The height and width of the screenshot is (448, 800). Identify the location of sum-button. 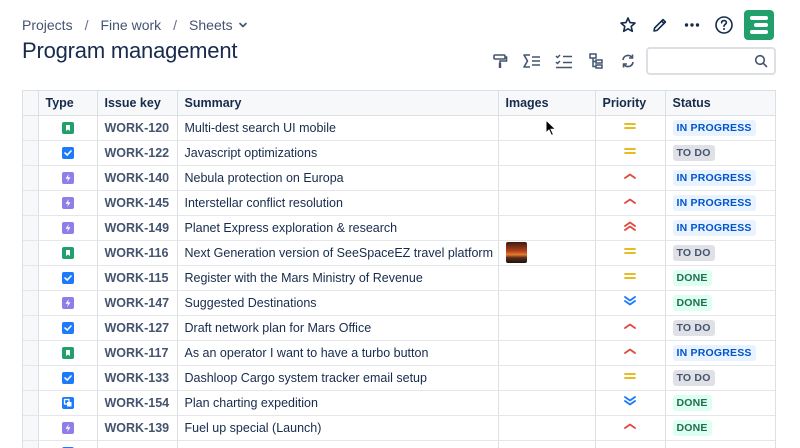
(532, 61).